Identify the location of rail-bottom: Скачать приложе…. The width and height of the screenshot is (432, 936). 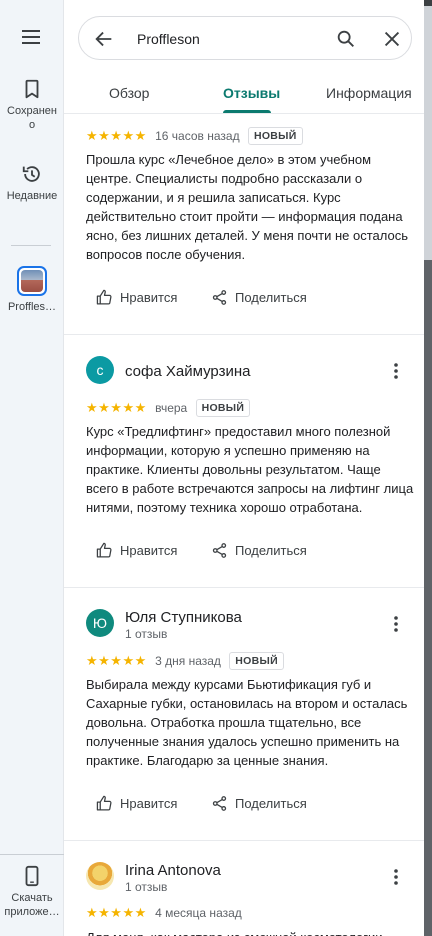
(32, 895).